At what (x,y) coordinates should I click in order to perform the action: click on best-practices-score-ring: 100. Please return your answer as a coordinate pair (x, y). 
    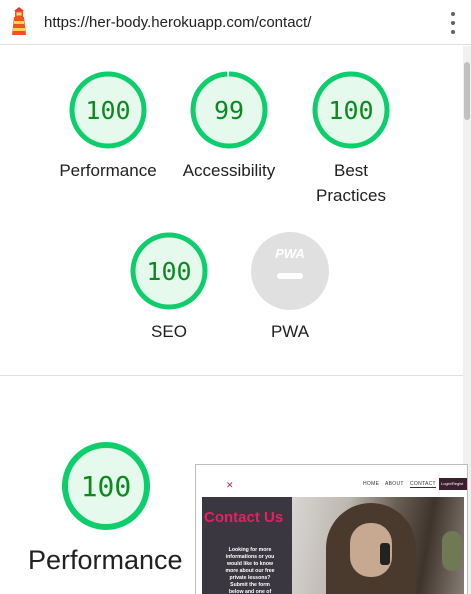
    Looking at the image, I should click on (351, 110).